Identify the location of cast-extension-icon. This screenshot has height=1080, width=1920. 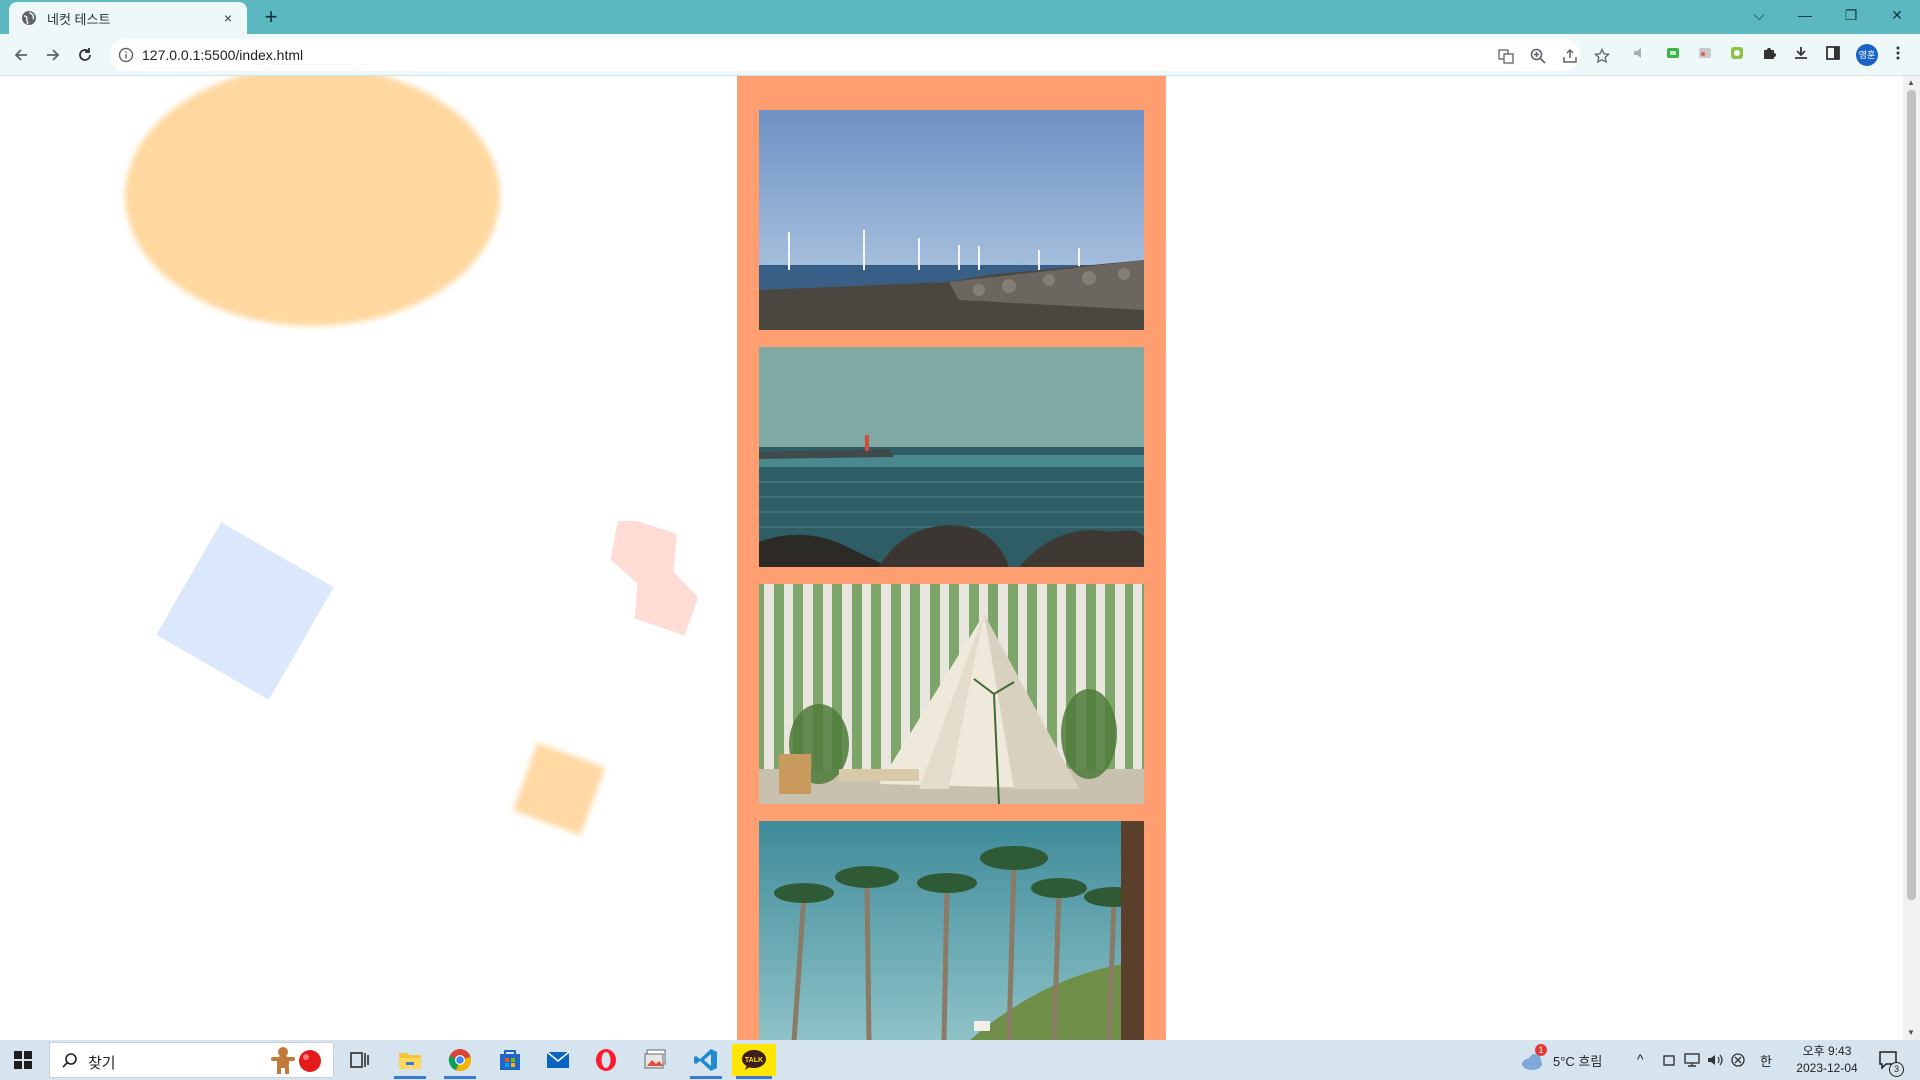
(1705, 55).